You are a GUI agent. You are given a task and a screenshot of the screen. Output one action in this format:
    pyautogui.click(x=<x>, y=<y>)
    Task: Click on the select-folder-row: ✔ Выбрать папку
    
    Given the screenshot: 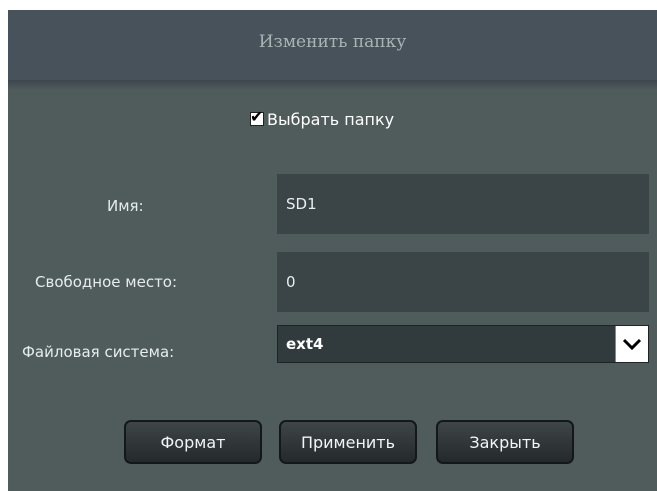 What is the action you would take?
    pyautogui.click(x=322, y=119)
    